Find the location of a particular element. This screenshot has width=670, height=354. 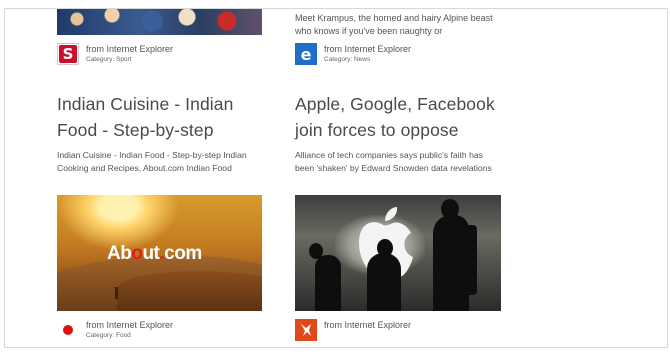

category-label: Category: Food is located at coordinates (108, 335).